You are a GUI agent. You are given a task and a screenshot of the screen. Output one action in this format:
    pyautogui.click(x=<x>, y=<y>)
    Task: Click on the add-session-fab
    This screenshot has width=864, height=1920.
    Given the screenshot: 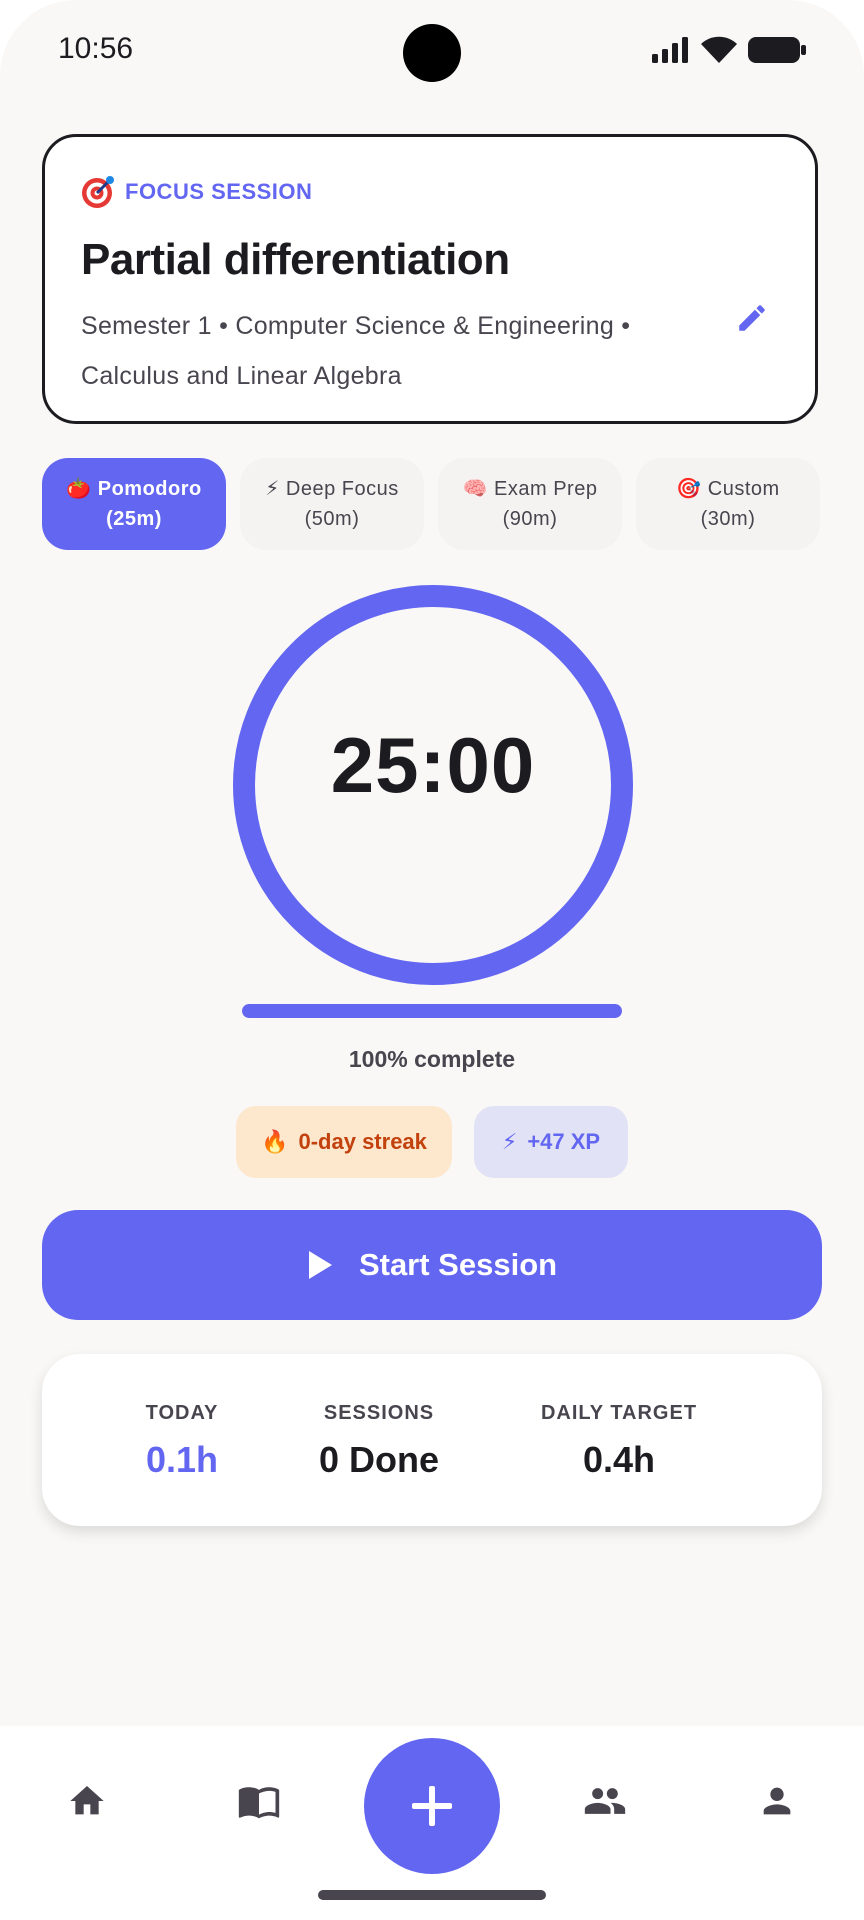 What is the action you would take?
    pyautogui.click(x=432, y=1806)
    